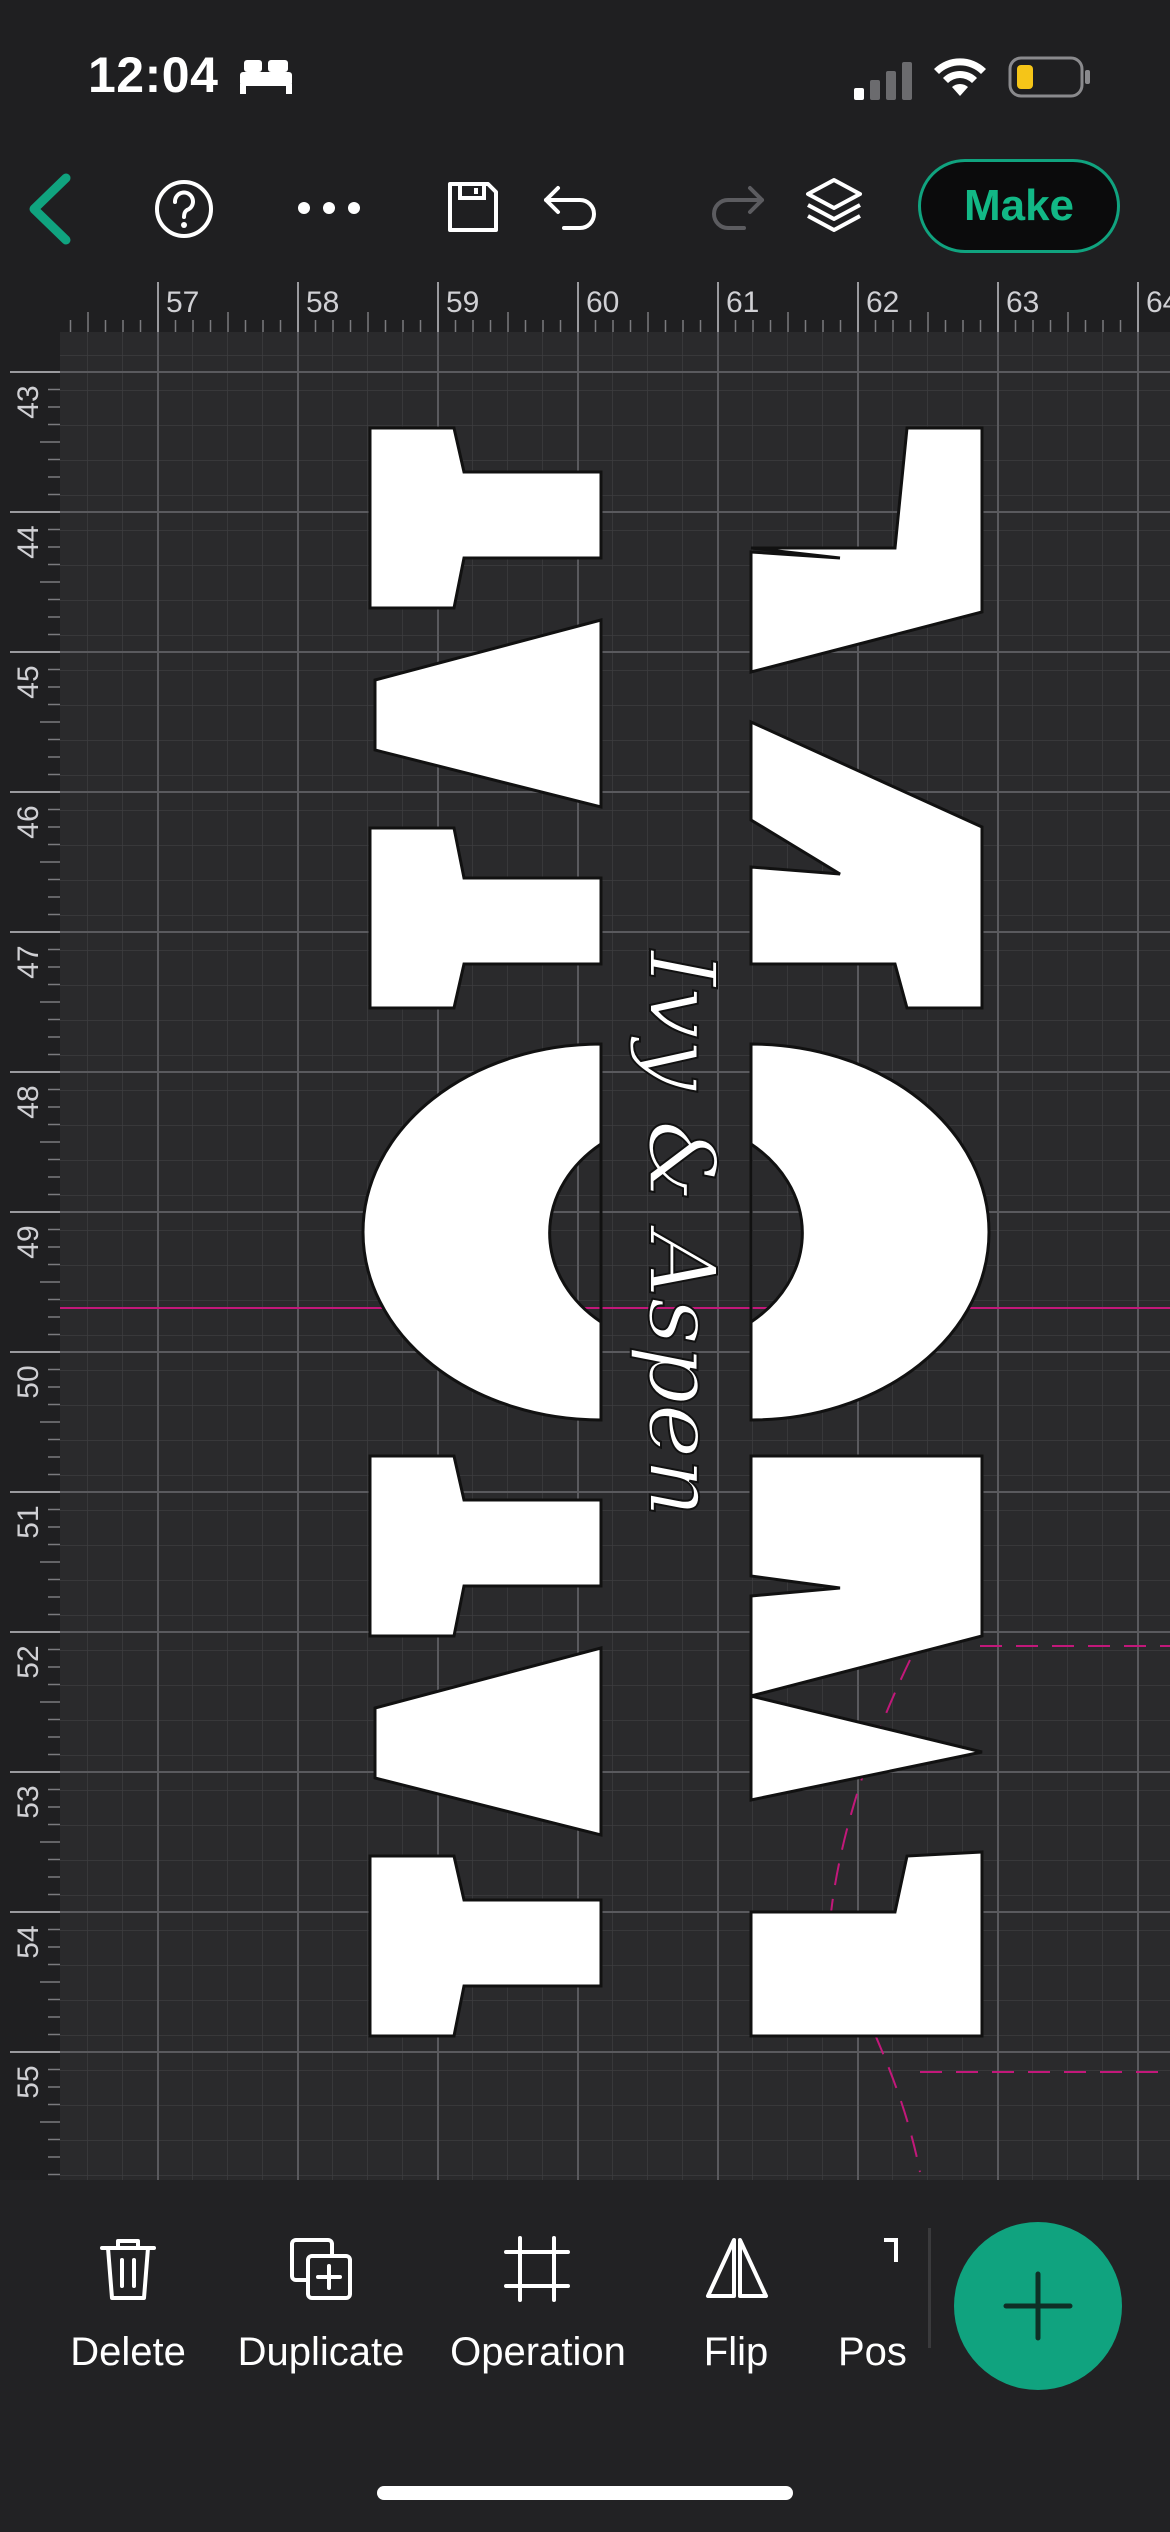 The width and height of the screenshot is (1170, 2532). What do you see at coordinates (872, 2352) in the screenshot?
I see `position-label: Pos` at bounding box center [872, 2352].